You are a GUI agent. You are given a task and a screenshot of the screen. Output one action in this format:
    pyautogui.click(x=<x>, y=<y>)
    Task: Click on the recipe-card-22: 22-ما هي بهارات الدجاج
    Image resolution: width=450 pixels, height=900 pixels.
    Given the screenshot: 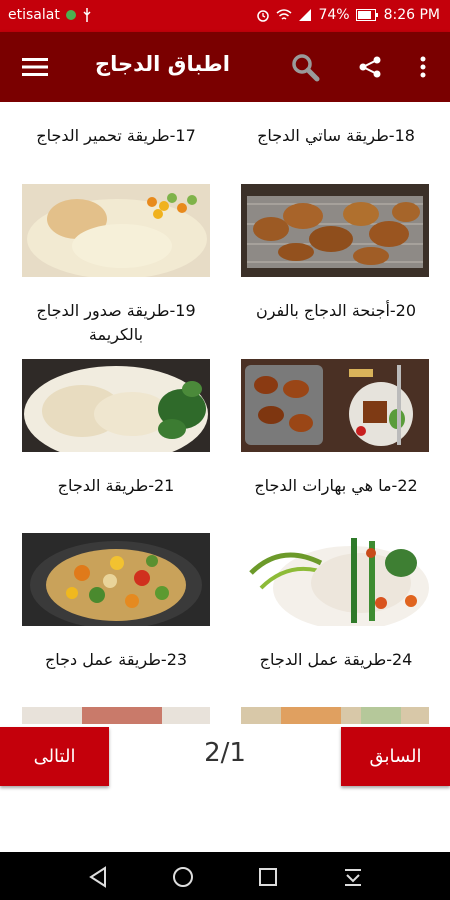 What is the action you would take?
    pyautogui.click(x=336, y=486)
    